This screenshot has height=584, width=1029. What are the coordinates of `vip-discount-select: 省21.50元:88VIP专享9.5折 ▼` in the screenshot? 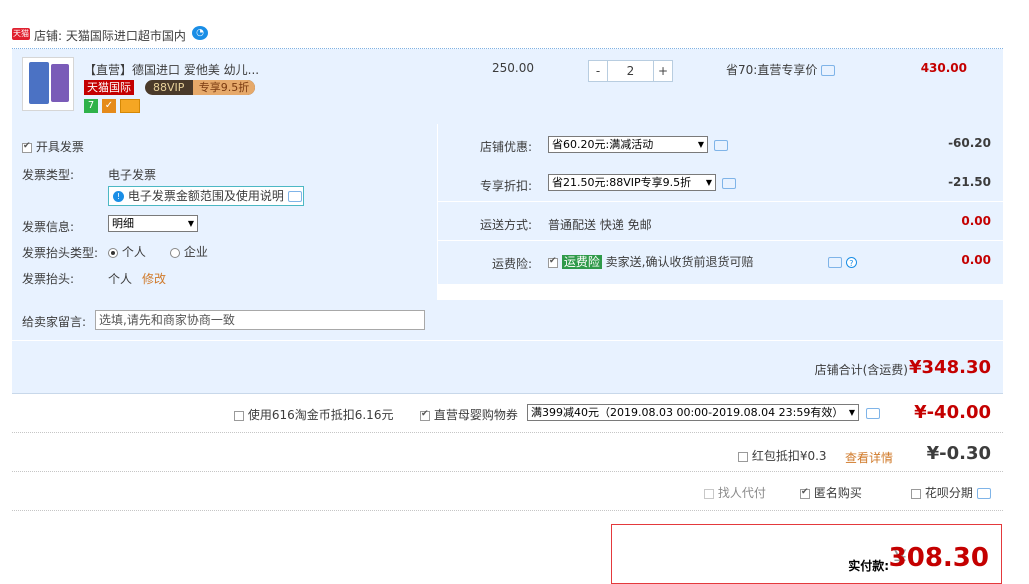 It's located at (632, 182).